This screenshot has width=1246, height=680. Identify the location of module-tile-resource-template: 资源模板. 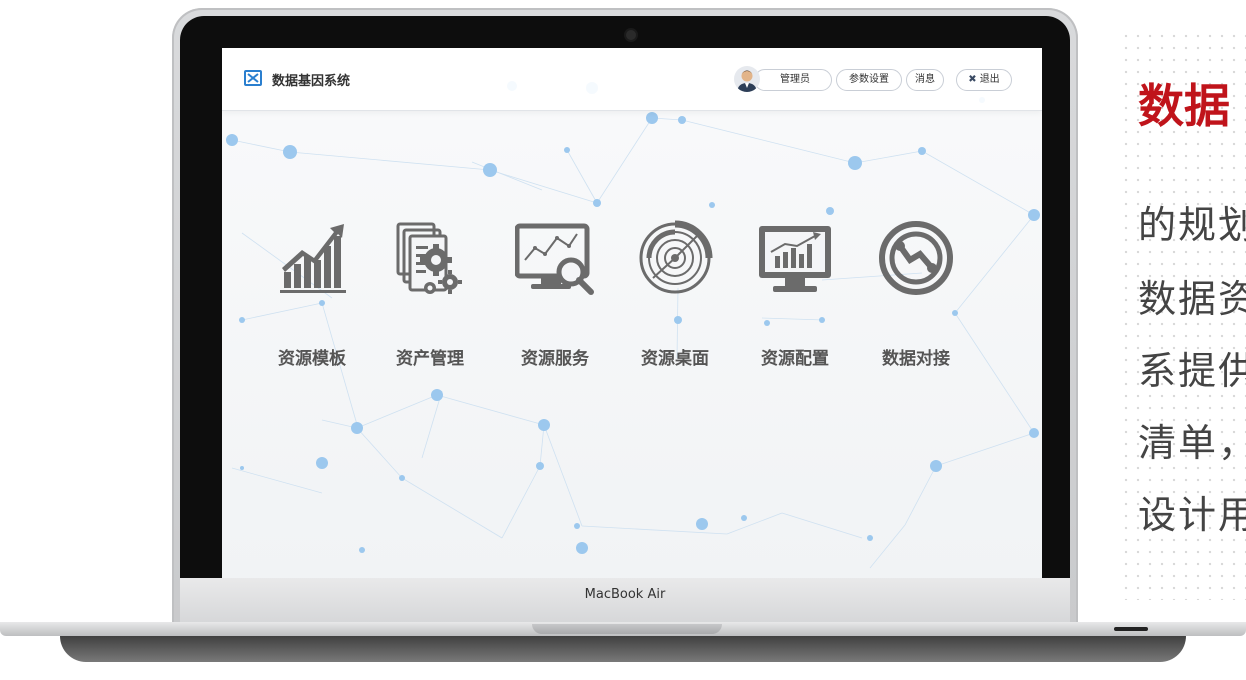
(312, 292).